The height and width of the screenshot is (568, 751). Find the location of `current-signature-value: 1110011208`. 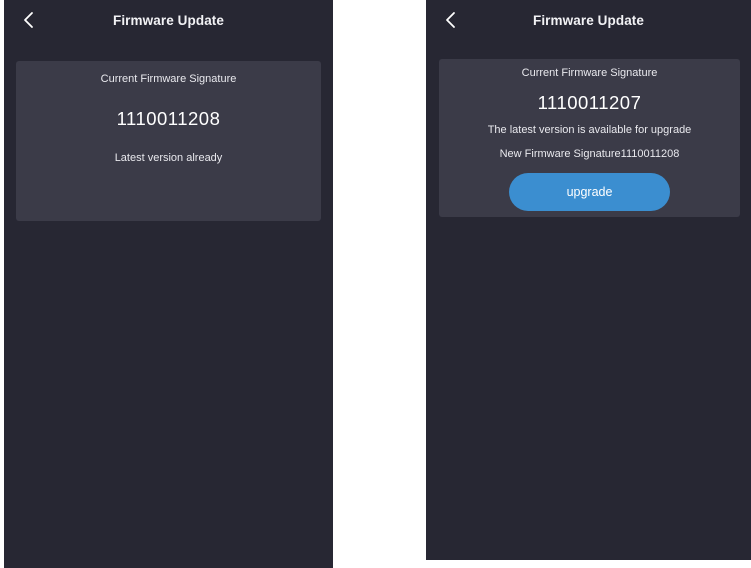

current-signature-value: 1110011208 is located at coordinates (168, 118).